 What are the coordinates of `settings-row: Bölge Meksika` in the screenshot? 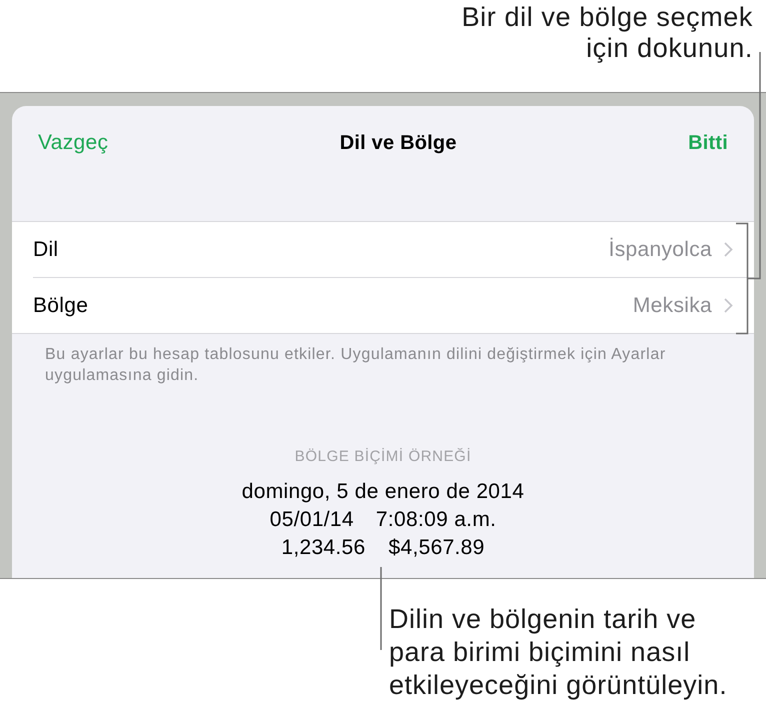 It's located at (393, 305).